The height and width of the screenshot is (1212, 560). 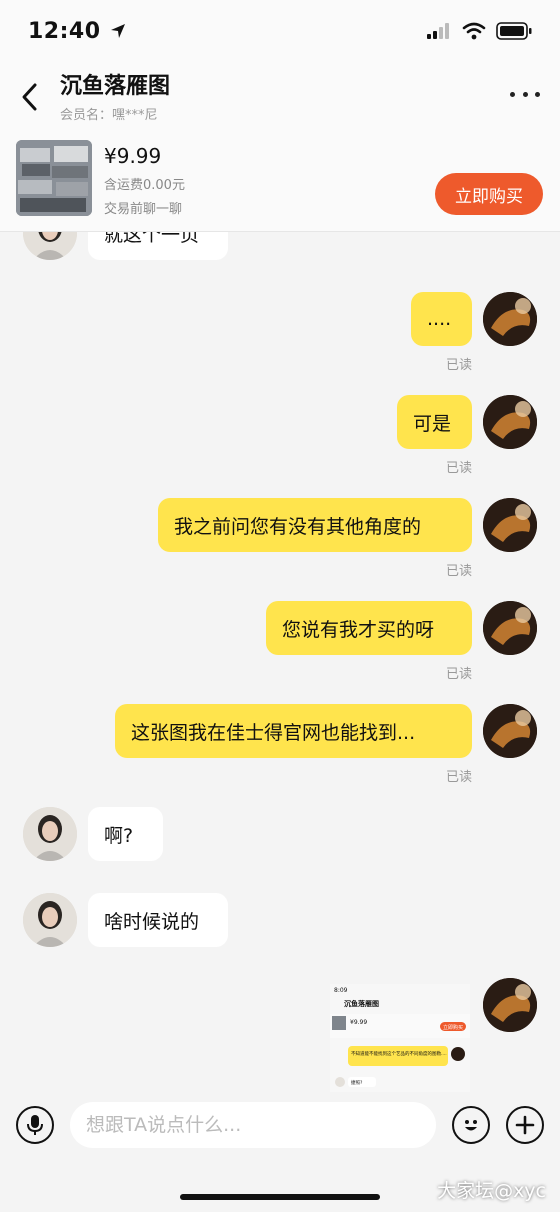 What do you see at coordinates (158, 920) in the screenshot?
I see `message-bubble: 啥时候说的` at bounding box center [158, 920].